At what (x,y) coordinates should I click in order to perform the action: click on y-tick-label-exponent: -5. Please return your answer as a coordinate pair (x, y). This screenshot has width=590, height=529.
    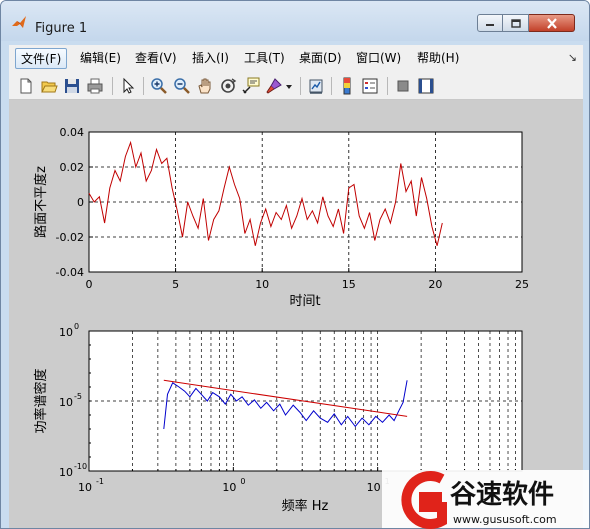
    Looking at the image, I should click on (78, 396).